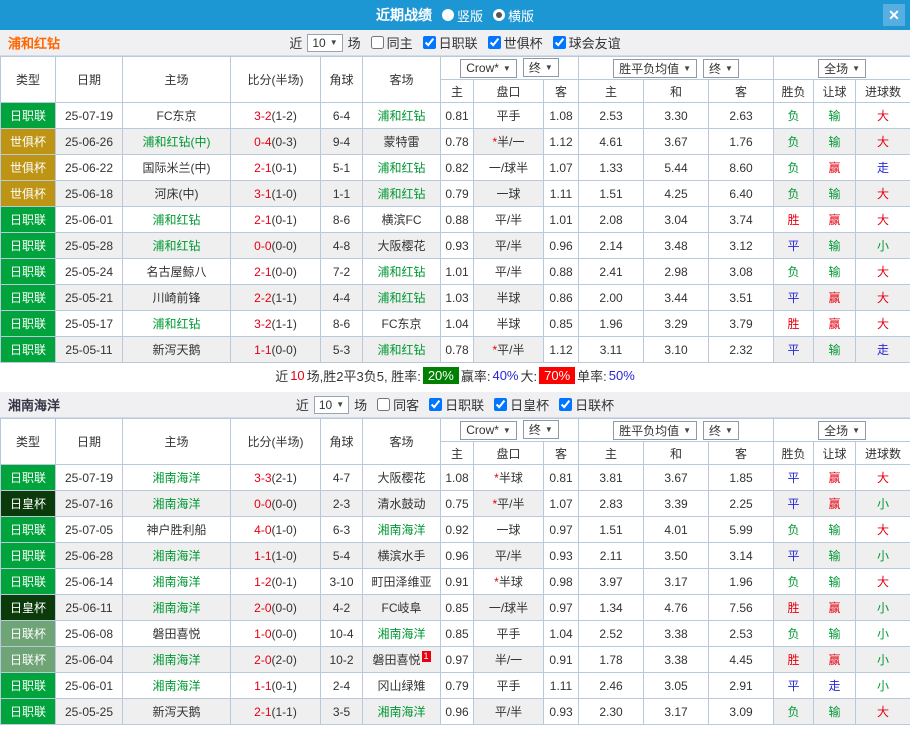 The height and width of the screenshot is (752, 910). Describe the element at coordinates (534, 68) in the screenshot. I see `select-value: 终` at that location.